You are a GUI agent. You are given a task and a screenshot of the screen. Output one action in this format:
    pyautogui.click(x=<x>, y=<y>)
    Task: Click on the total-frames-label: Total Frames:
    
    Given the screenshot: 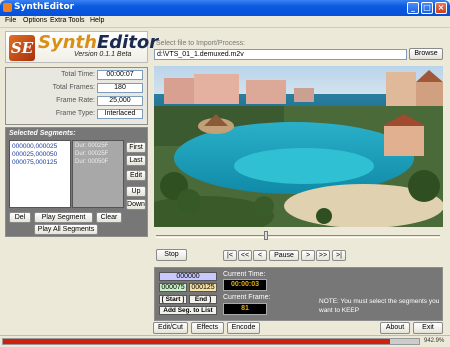 What is the action you would take?
    pyautogui.click(x=73, y=87)
    